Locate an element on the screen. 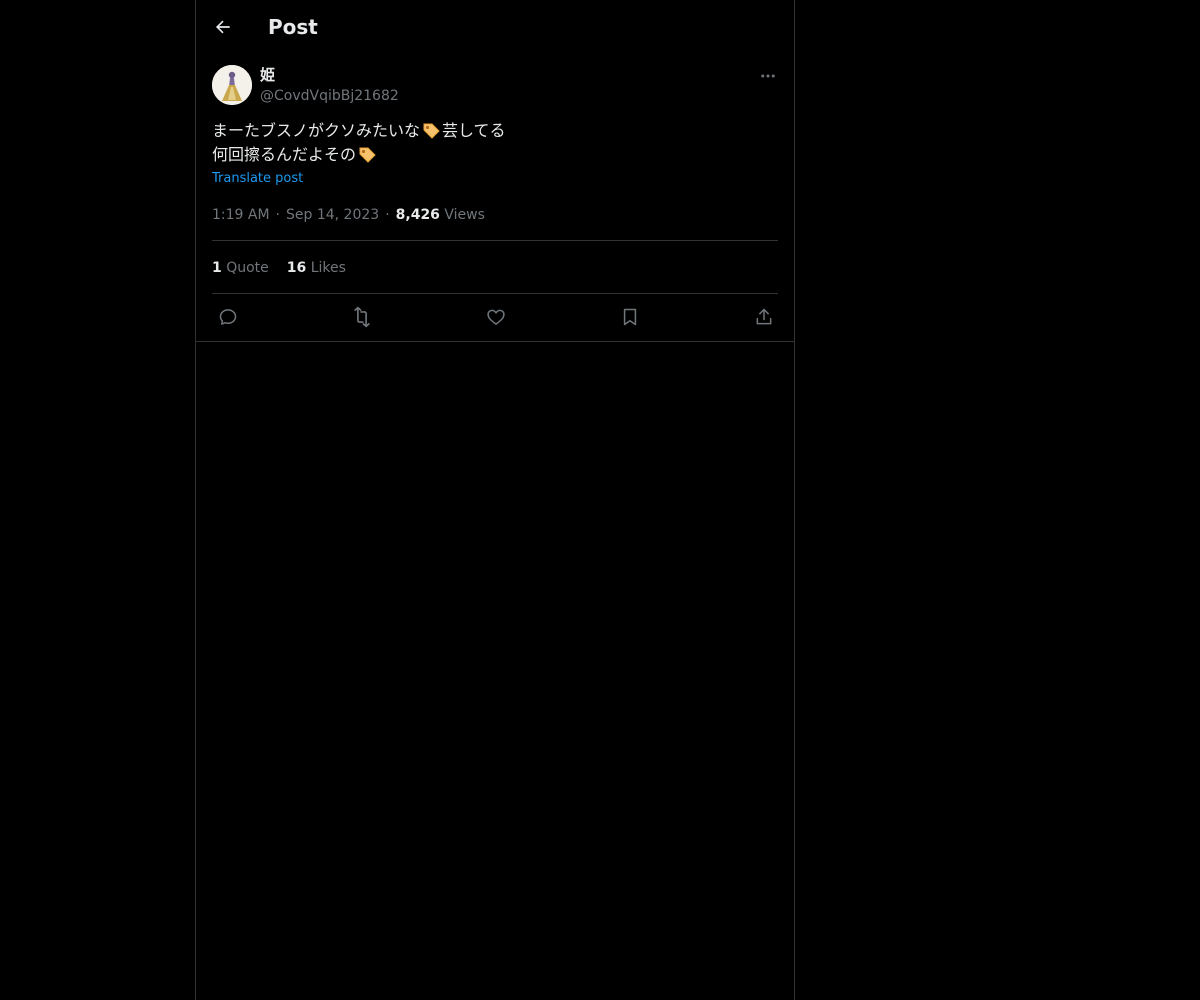 This screenshot has height=1000, width=1200. reply-icon is located at coordinates (228, 317).